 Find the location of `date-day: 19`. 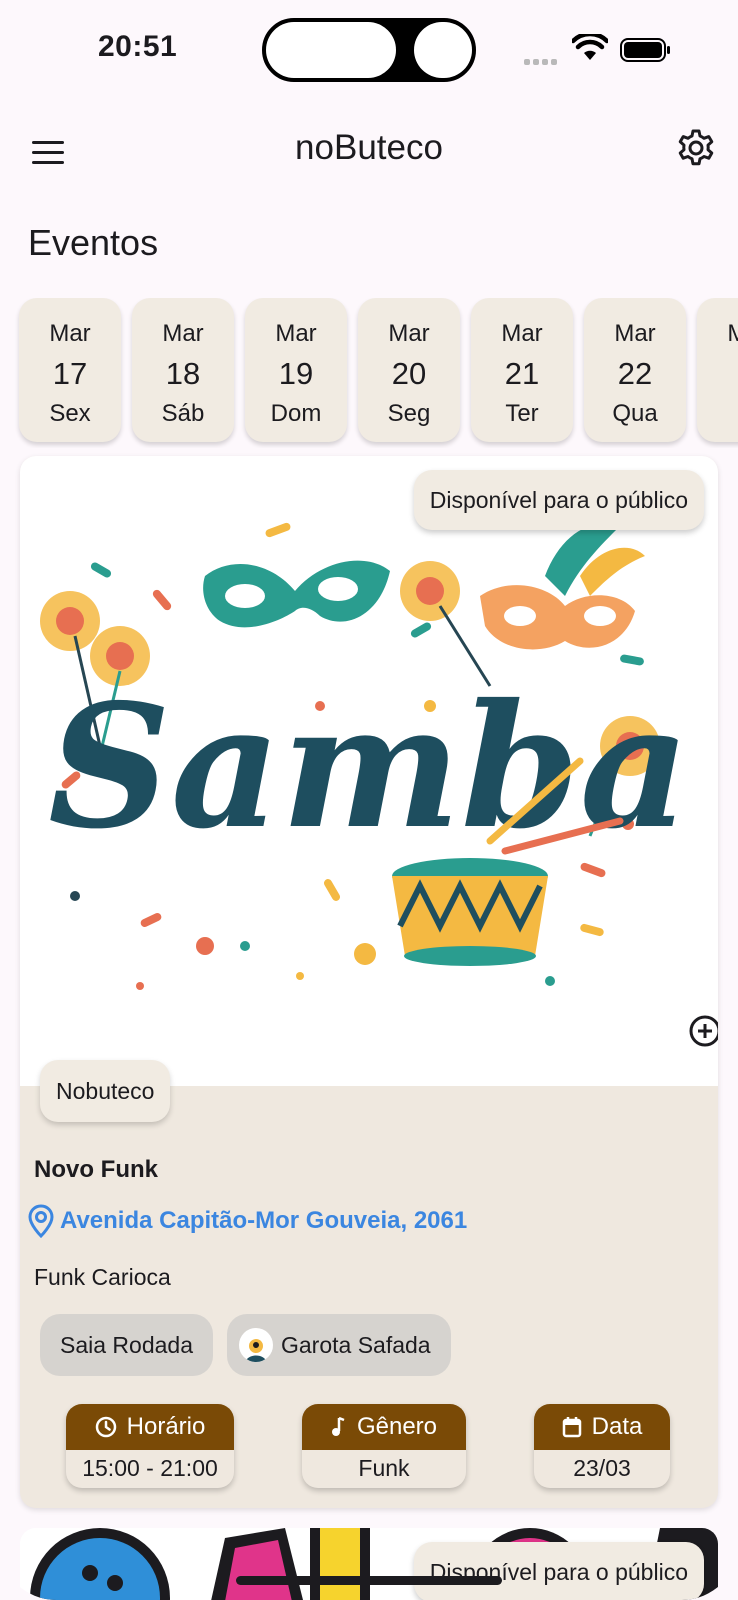

date-day: 19 is located at coordinates (296, 373).